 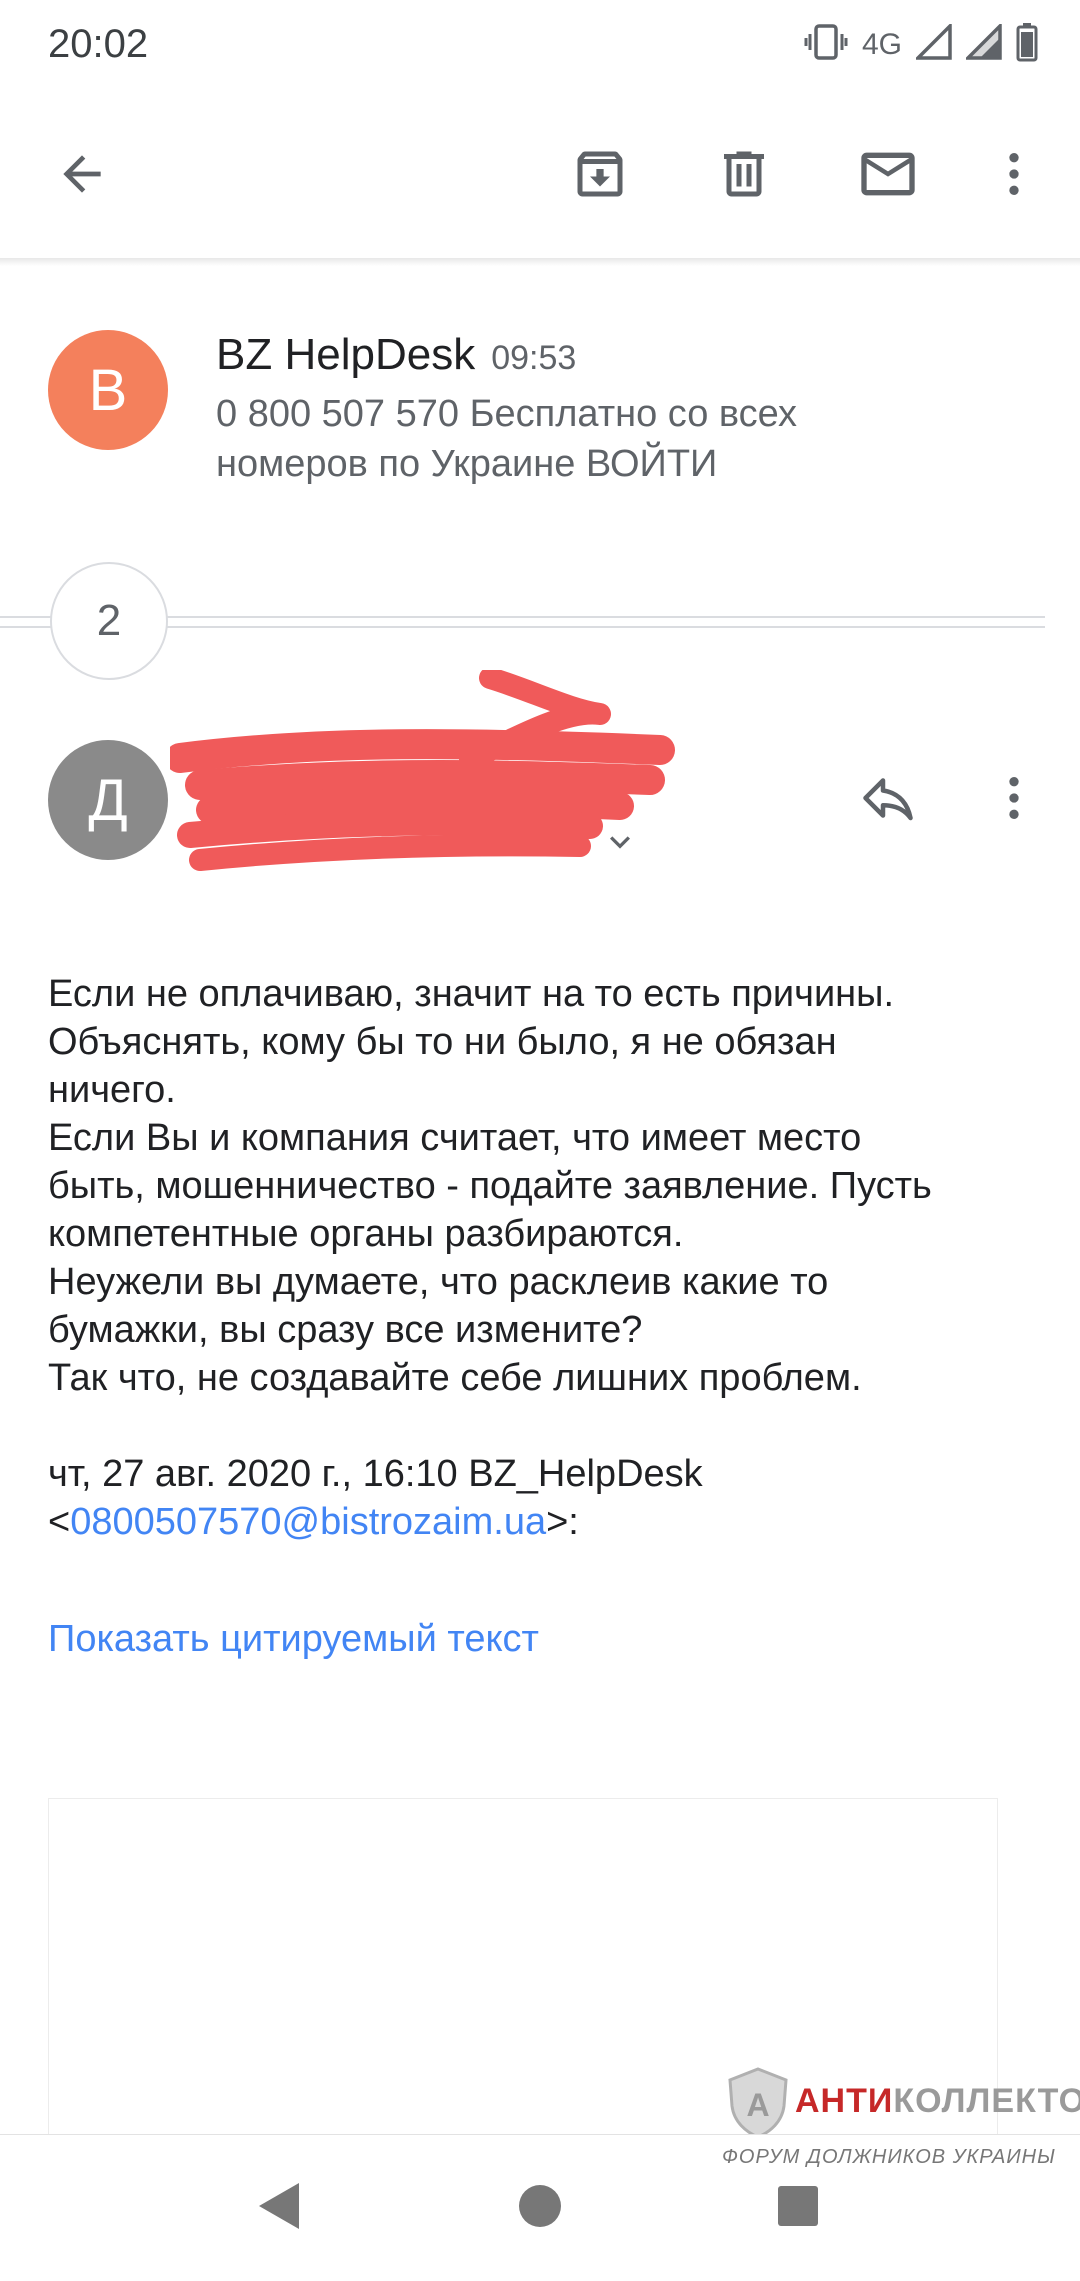 I want to click on watermark-title: АНТИКОЛЛЕКТОР, so click(x=937, y=2101).